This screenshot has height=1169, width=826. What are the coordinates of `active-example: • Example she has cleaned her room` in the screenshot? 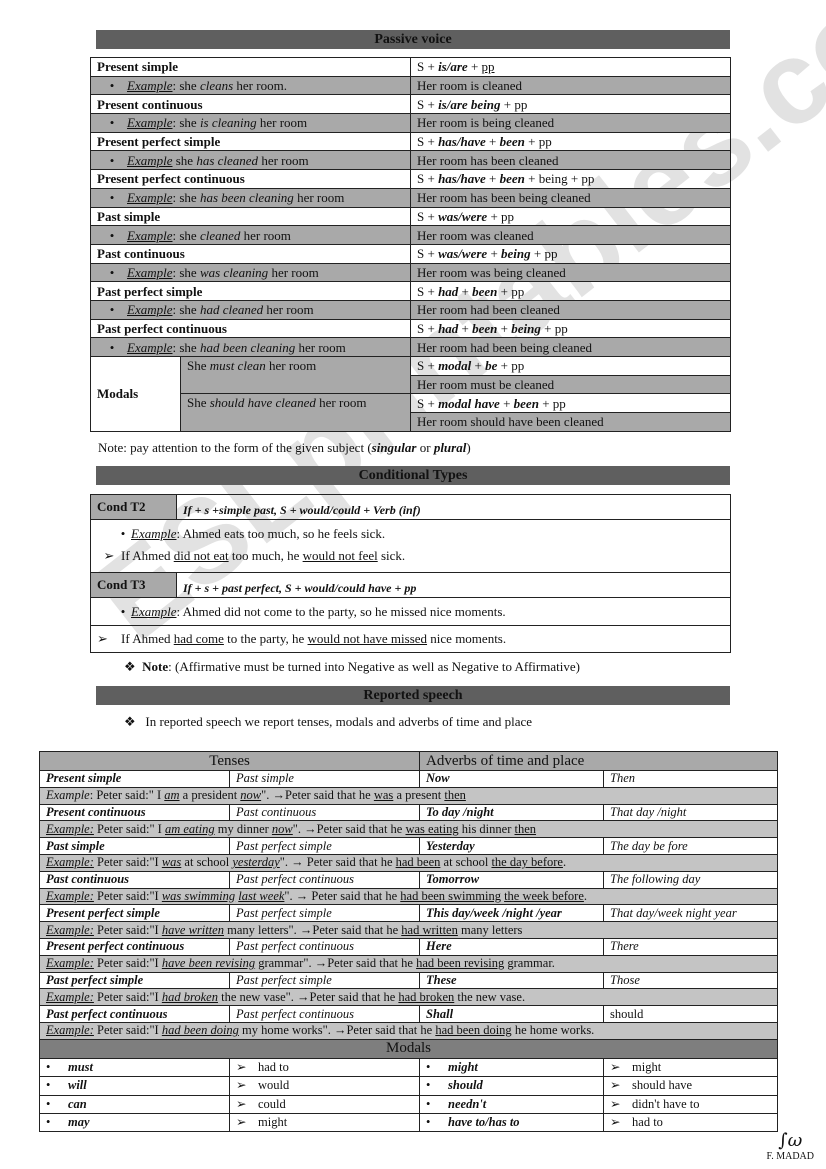 It's located at (250, 160).